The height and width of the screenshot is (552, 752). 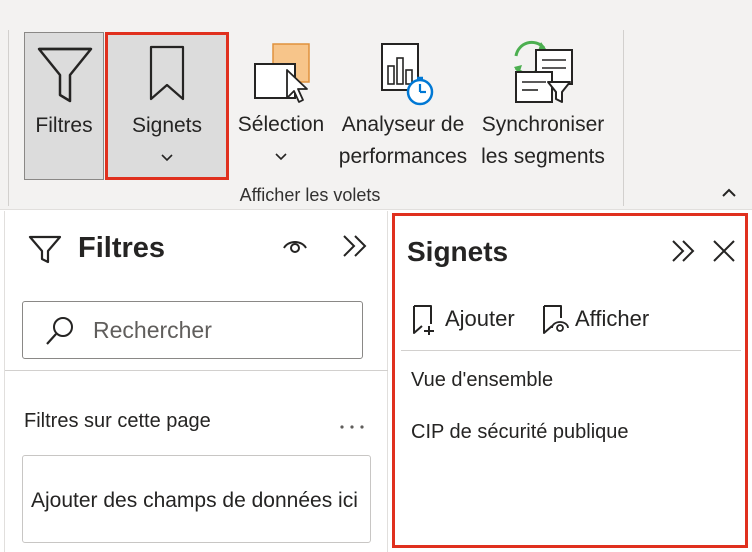 What do you see at coordinates (281, 124) in the screenshot?
I see `selection-button-label: Sélection` at bounding box center [281, 124].